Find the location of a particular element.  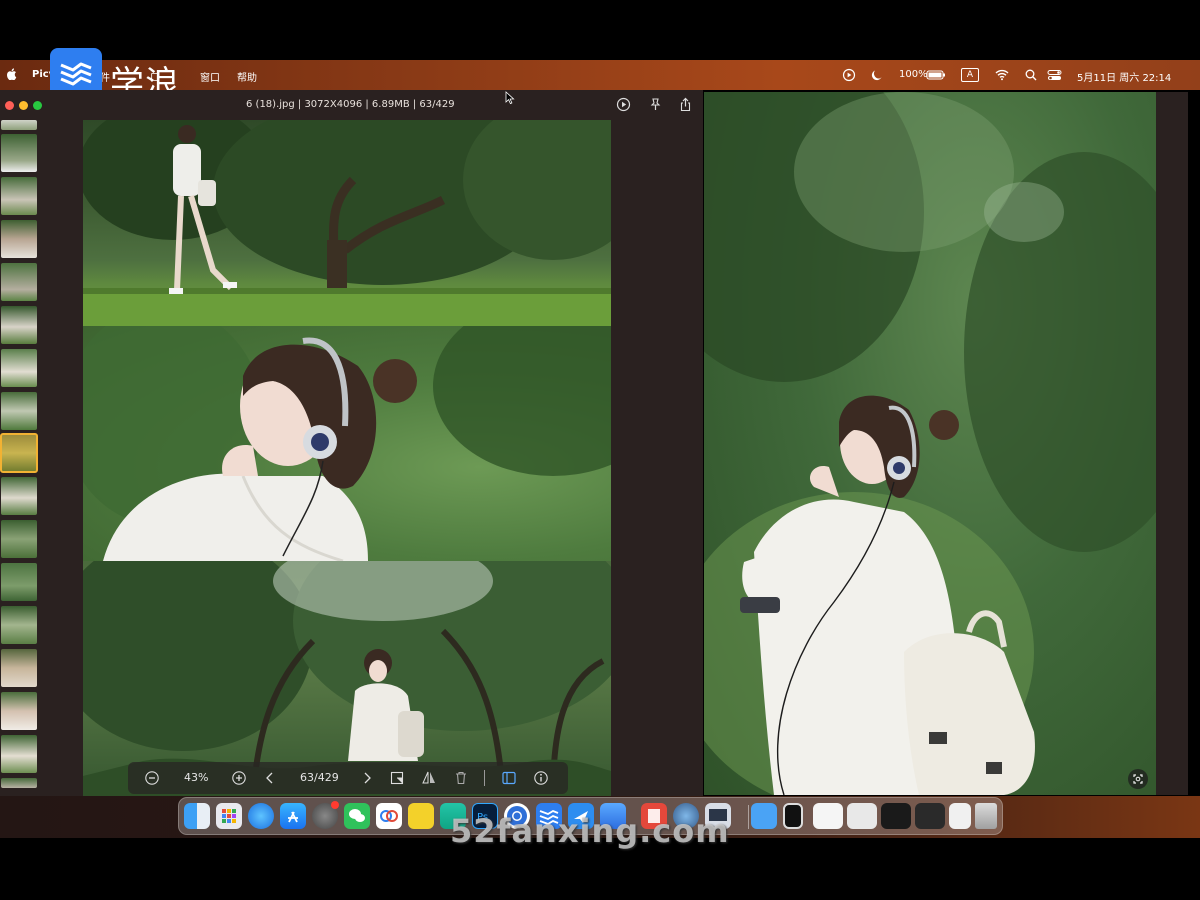

previous-icon is located at coordinates (270, 778).